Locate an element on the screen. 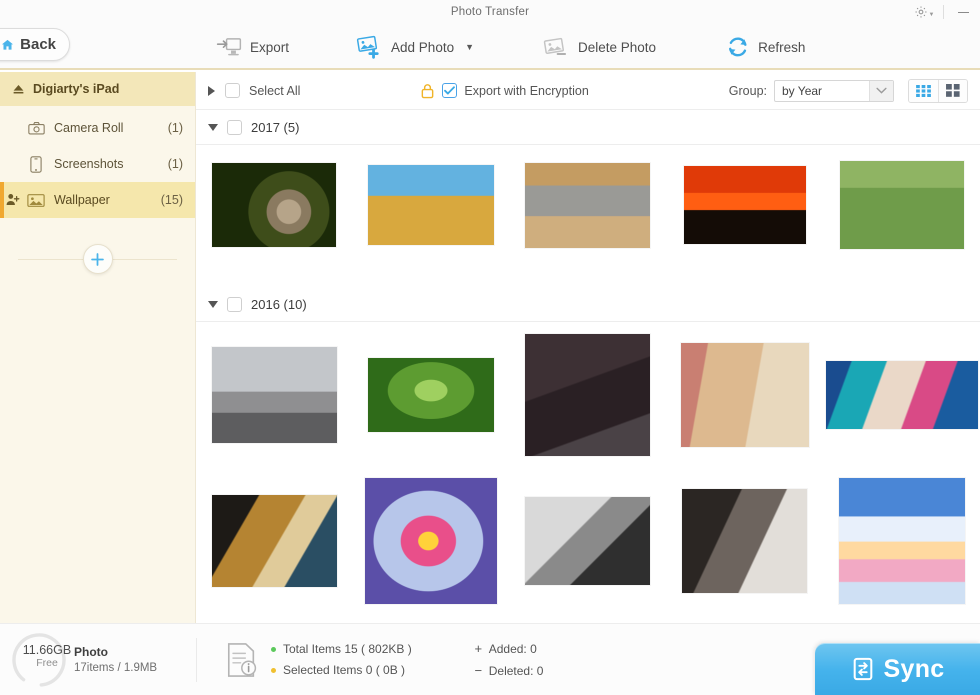 Image resolution: width=980 pixels, height=695 pixels. gear-icon: ▼ is located at coordinates (924, 12).